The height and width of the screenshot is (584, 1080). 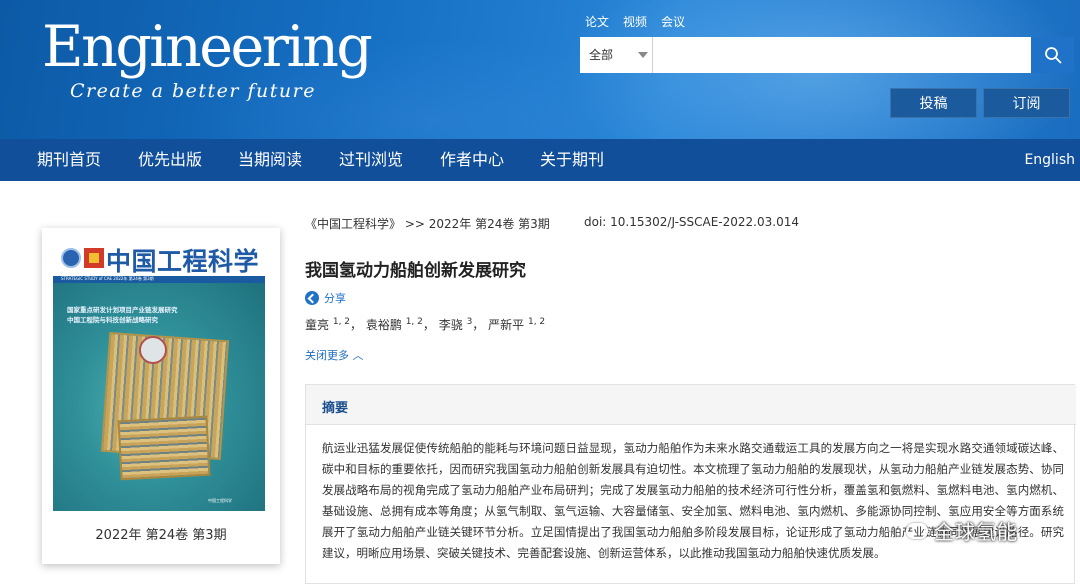 What do you see at coordinates (597, 21) in the screenshot?
I see `top-link-papers: 论文` at bounding box center [597, 21].